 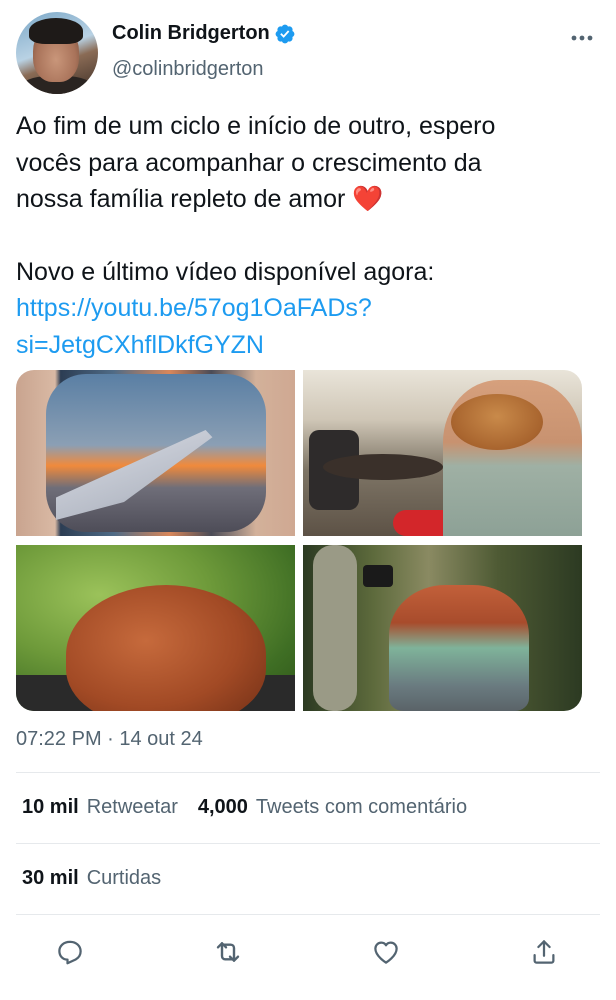 I want to click on photo-cafe-croissant, so click(x=442, y=453).